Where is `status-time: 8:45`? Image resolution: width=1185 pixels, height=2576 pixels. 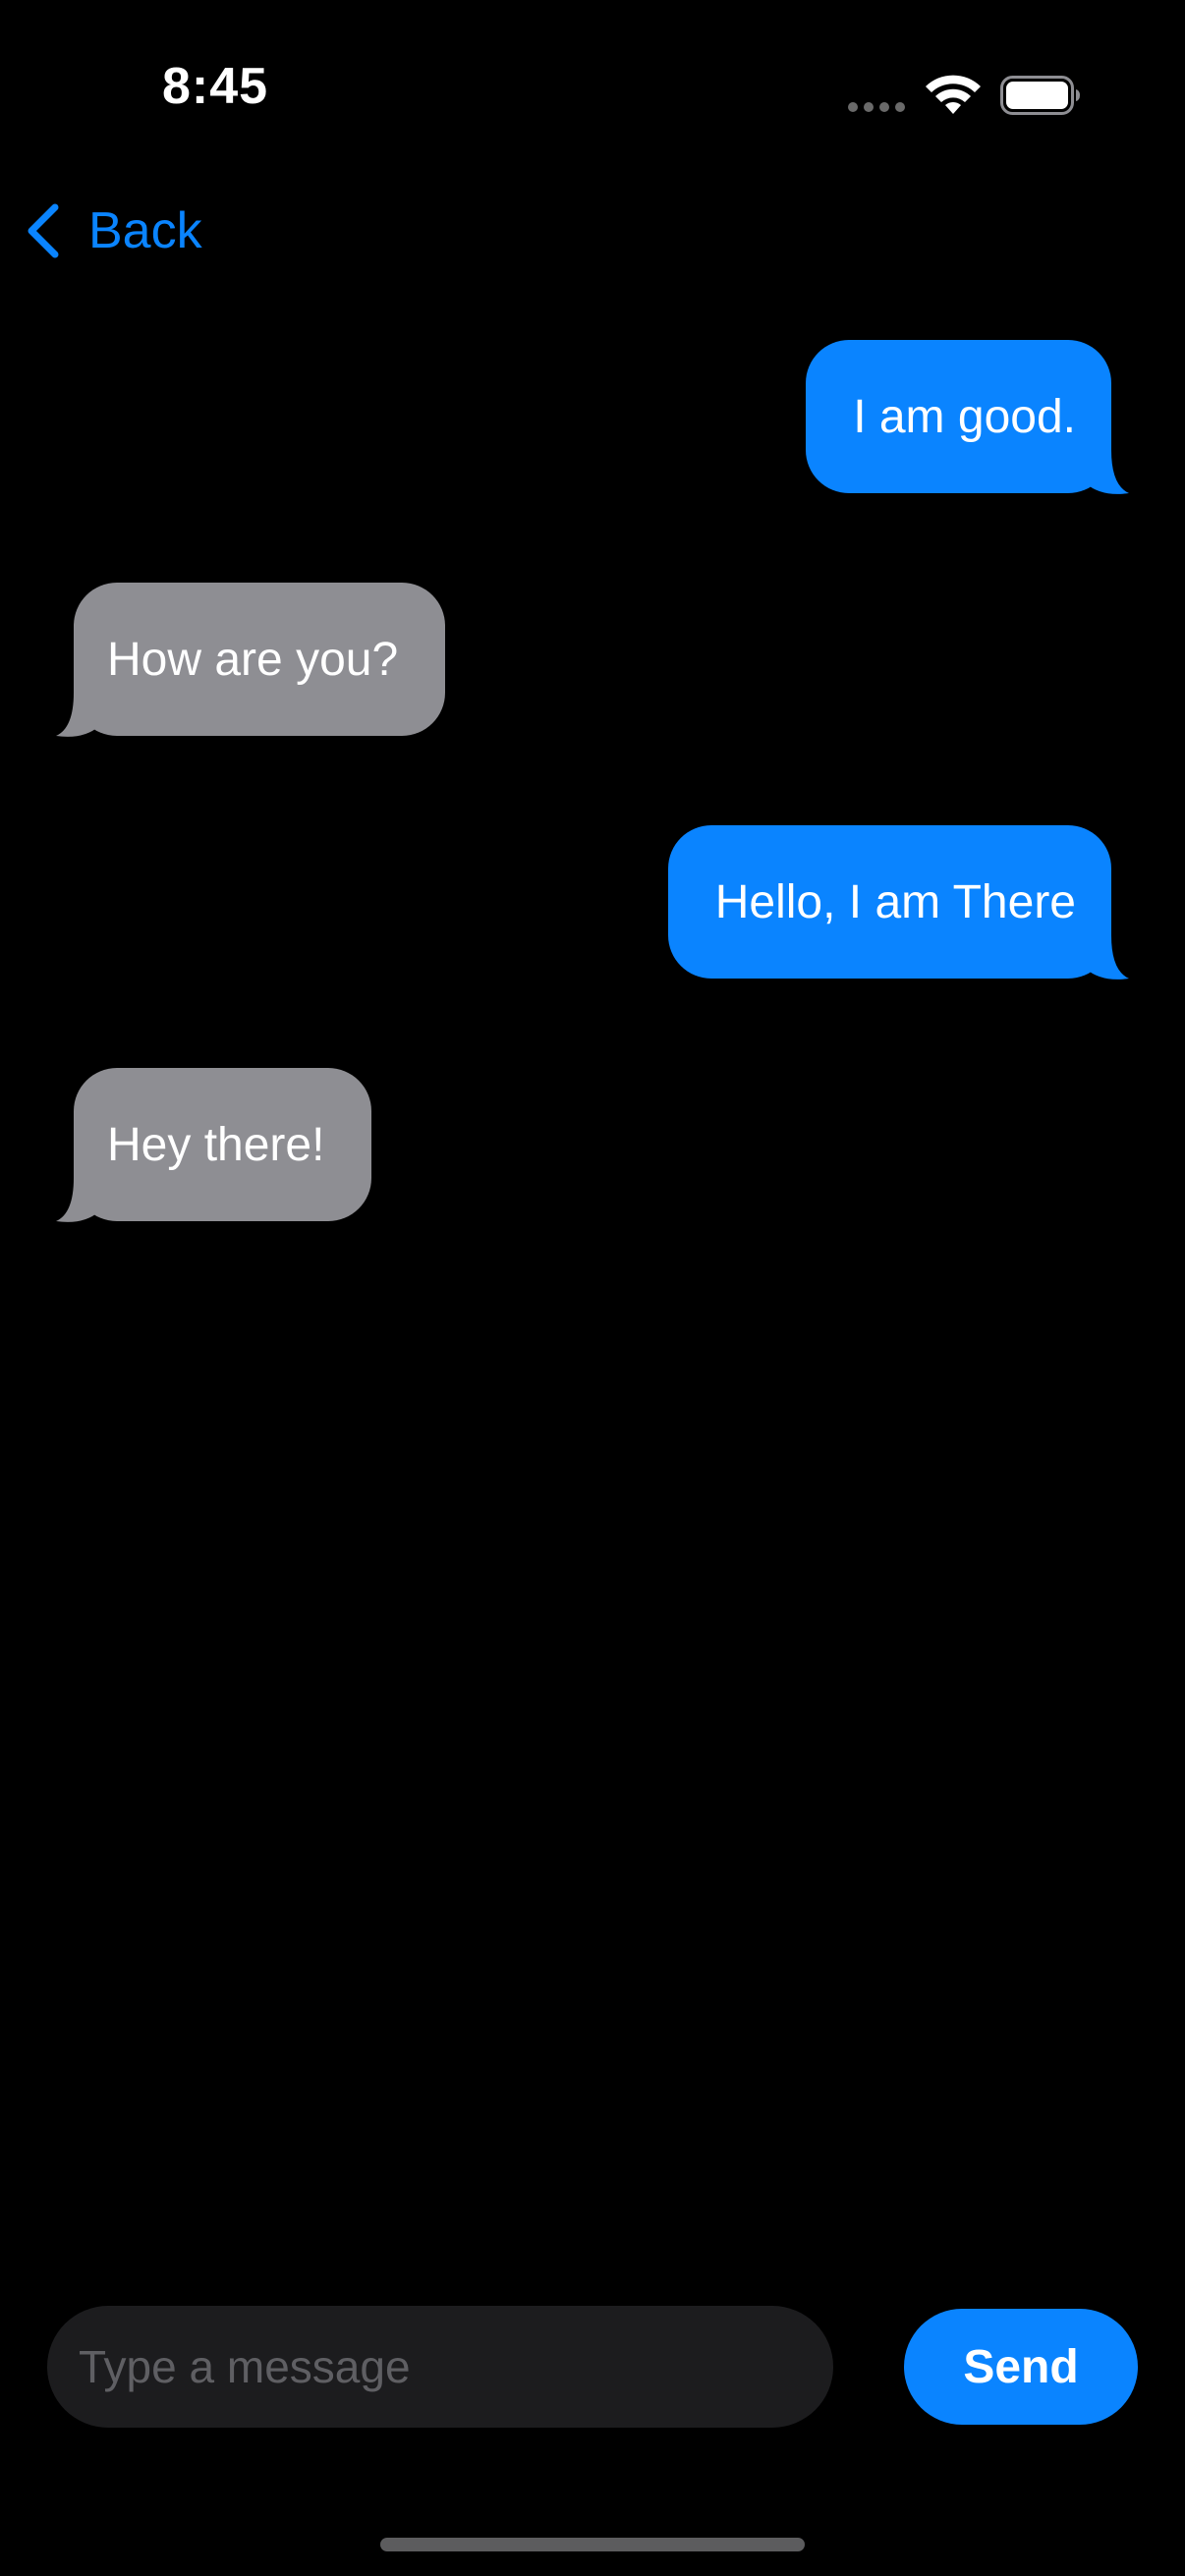
status-time: 8:45 is located at coordinates (216, 86).